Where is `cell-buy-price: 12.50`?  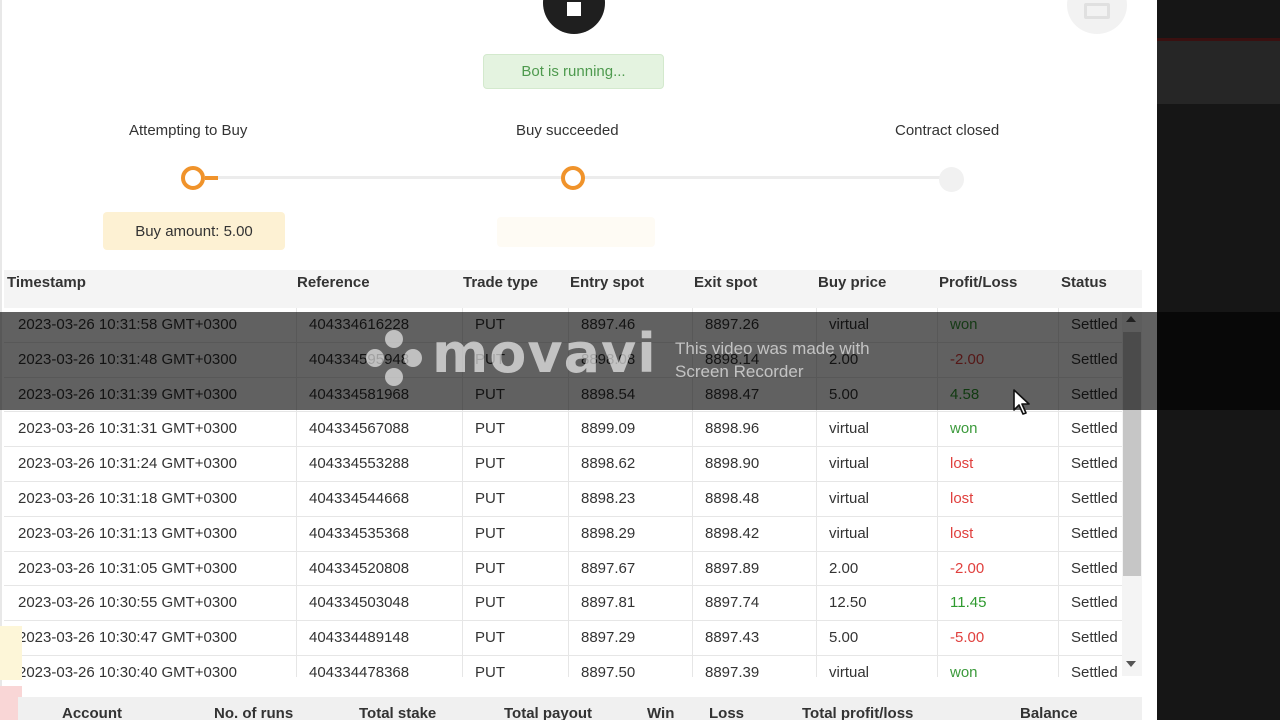 cell-buy-price: 12.50 is located at coordinates (876, 604).